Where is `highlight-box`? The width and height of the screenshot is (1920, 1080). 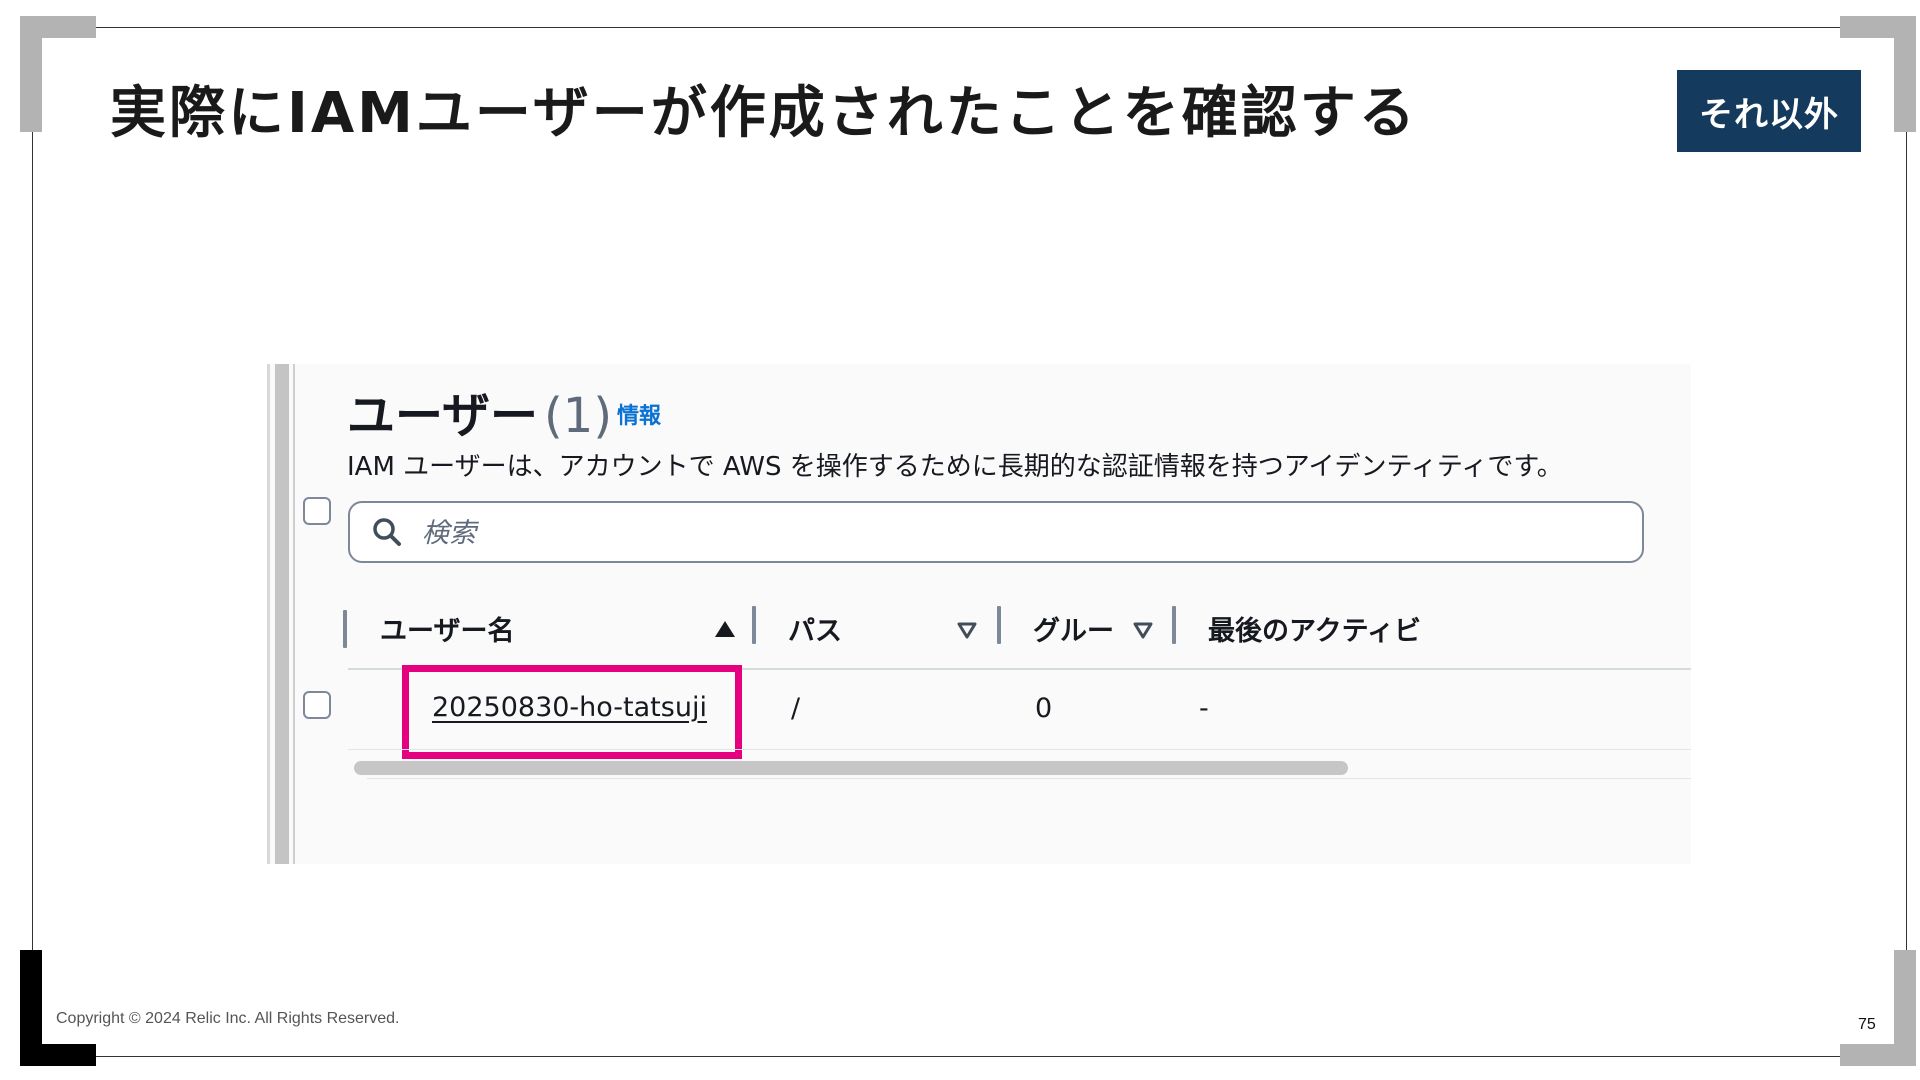 highlight-box is located at coordinates (572, 712).